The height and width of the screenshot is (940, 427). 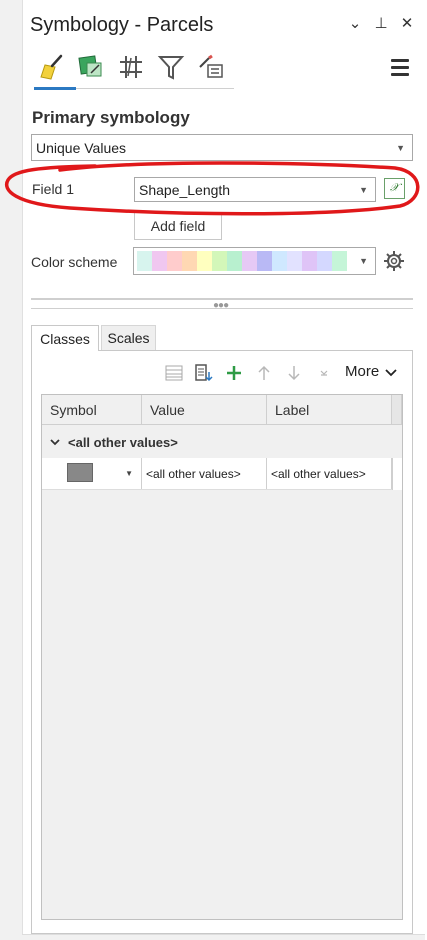 I want to click on tab-vary-symbology, so click(x=91, y=67).